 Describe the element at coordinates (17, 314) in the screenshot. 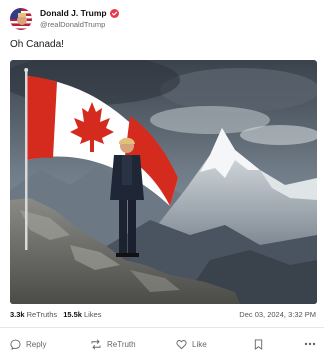

I see `retruths-count: 3.3k` at that location.